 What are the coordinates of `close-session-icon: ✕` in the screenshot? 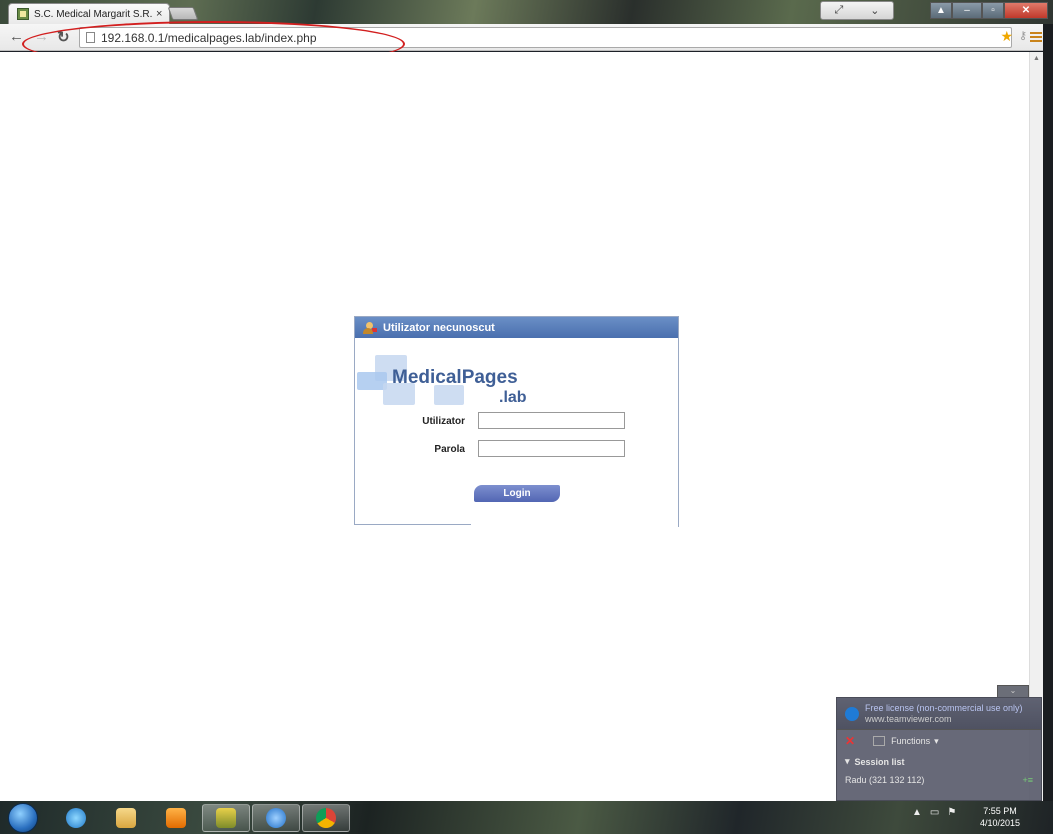 It's located at (850, 741).